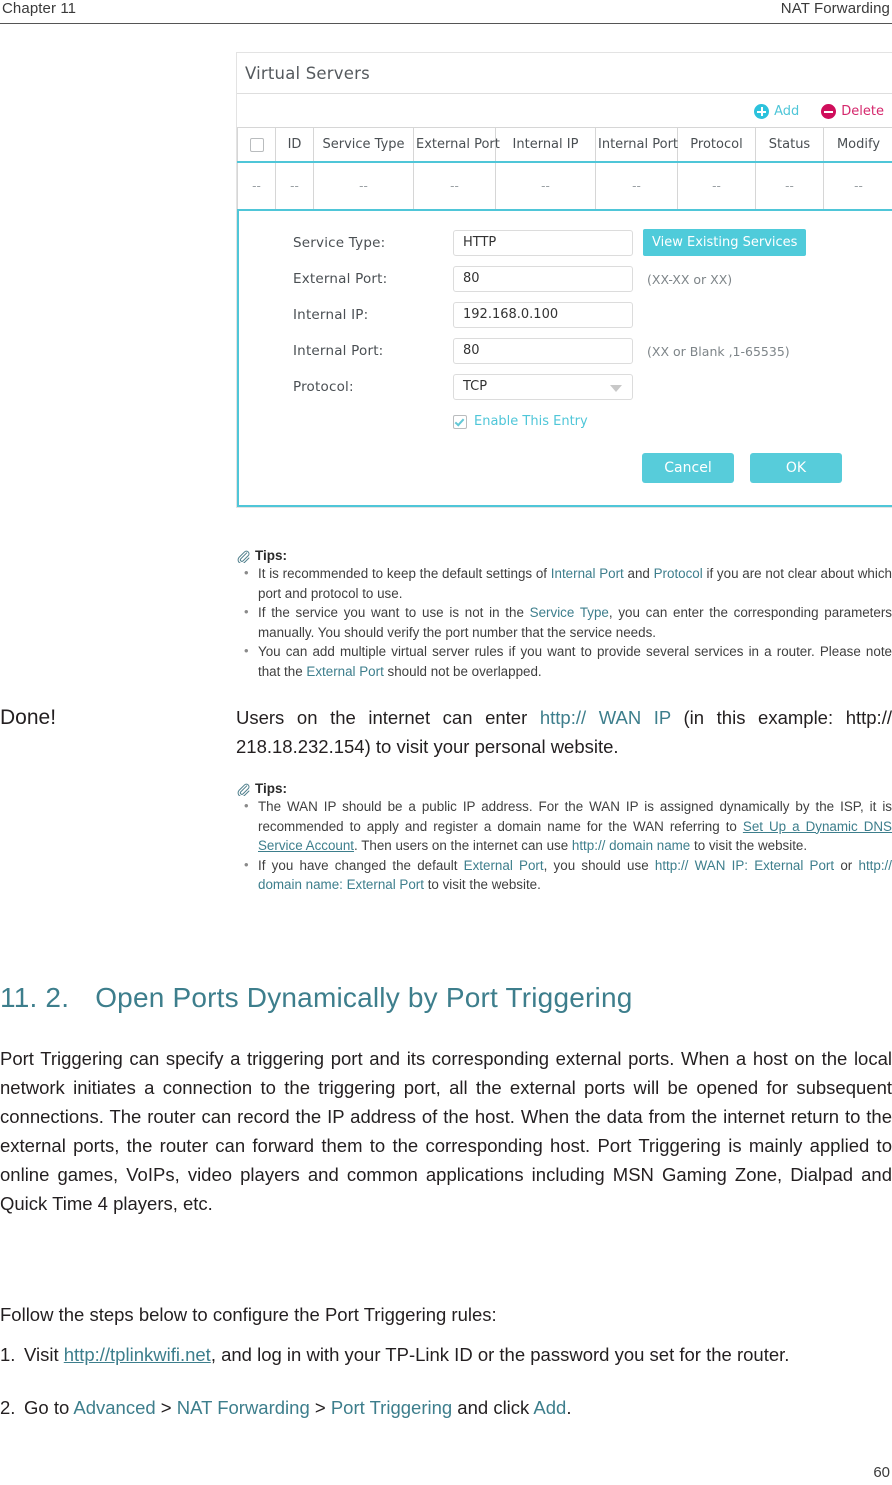  I want to click on service-type-label: Service Type:, so click(339, 242).